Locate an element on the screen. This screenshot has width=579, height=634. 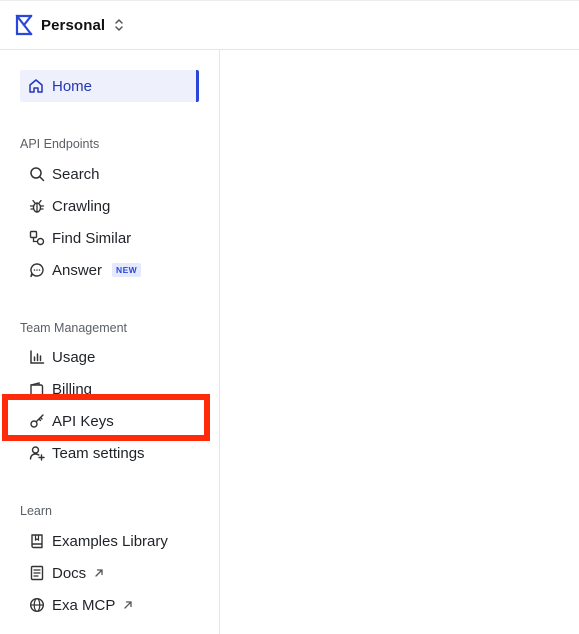
sidebar-item-usage: Usage is located at coordinates (61, 357).